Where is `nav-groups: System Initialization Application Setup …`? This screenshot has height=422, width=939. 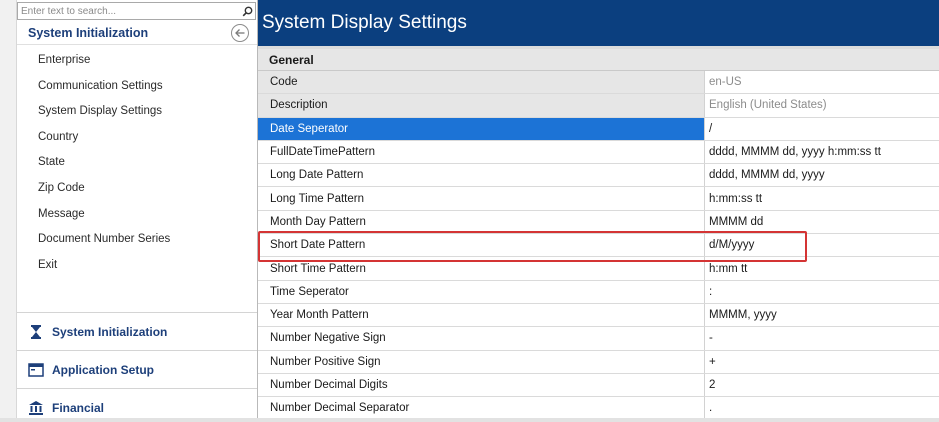
nav-groups: System Initialization Application Setup … is located at coordinates (137, 367).